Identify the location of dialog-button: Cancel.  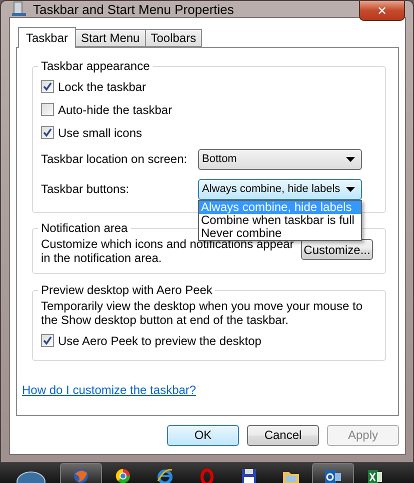
(283, 435).